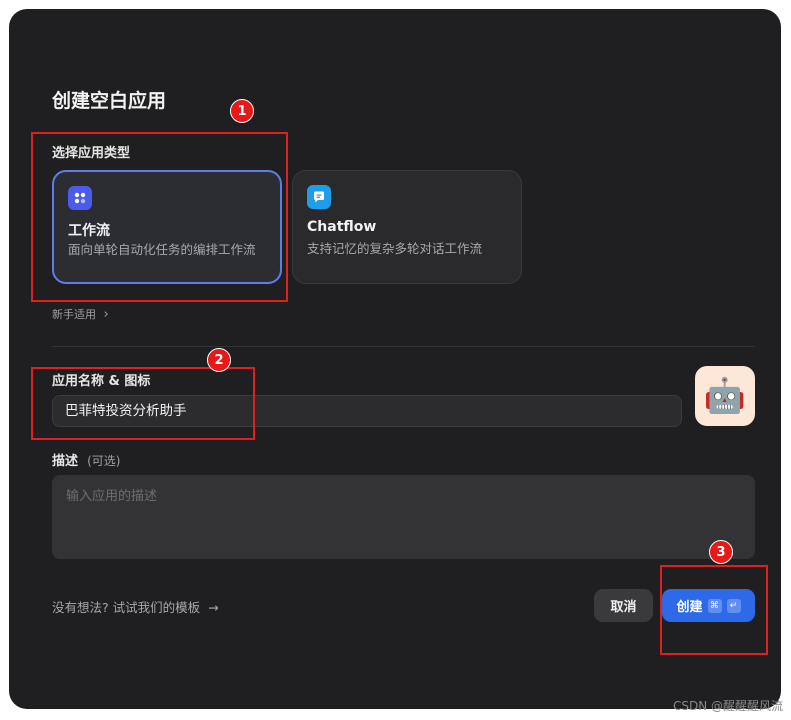 This screenshot has width=791, height=720. I want to click on app-icon-picker: 🤖, so click(725, 396).